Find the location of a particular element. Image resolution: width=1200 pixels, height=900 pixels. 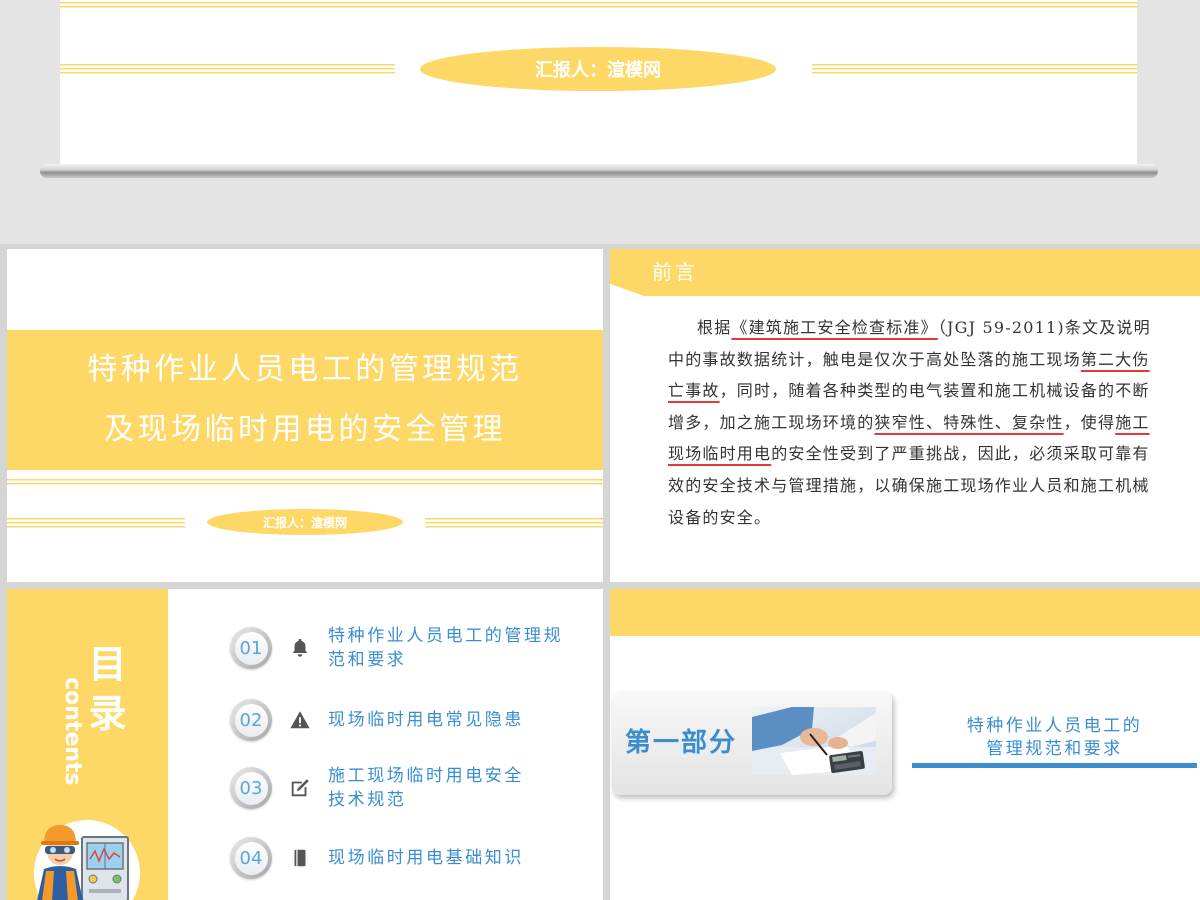

preface-line: 现场临时用电的安全性受到了严重挑战，因此，必须采取可靠有 is located at coordinates (932, 454).